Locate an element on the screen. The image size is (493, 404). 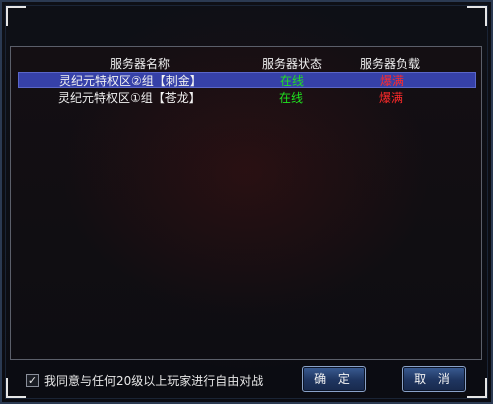
header-server-name: 服务器名称 is located at coordinates (139, 64).